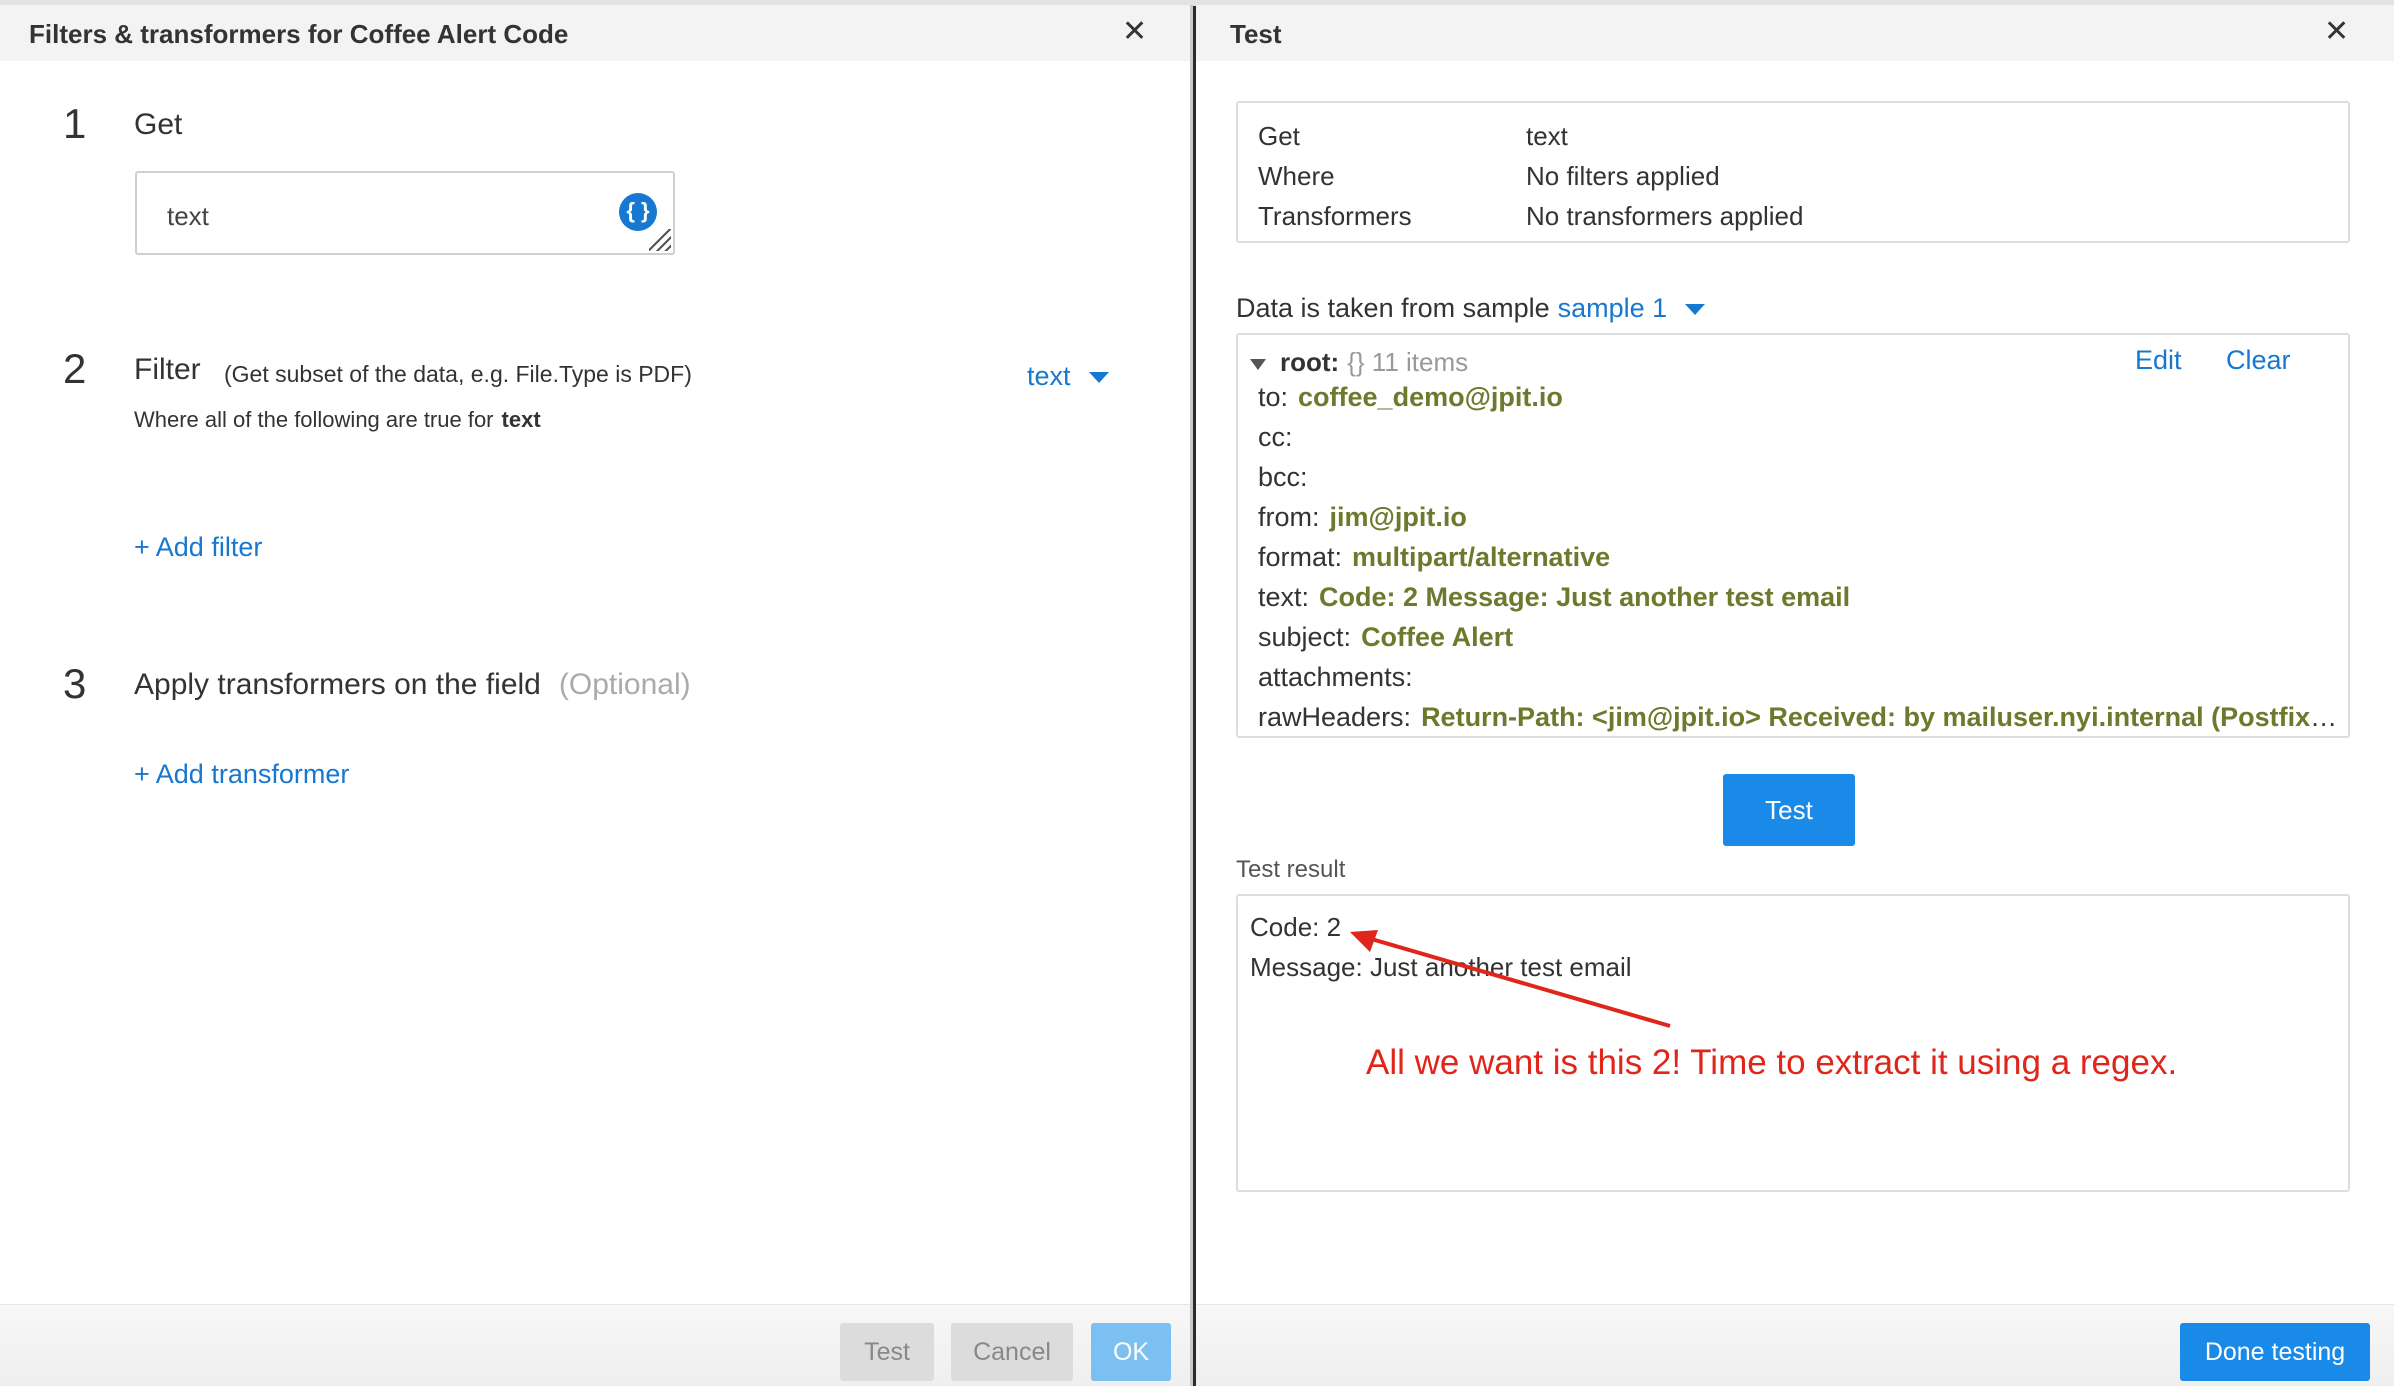 The image size is (2394, 1386). Describe the element at coordinates (1258, 364) in the screenshot. I see `collapse-triangle-icon` at that location.